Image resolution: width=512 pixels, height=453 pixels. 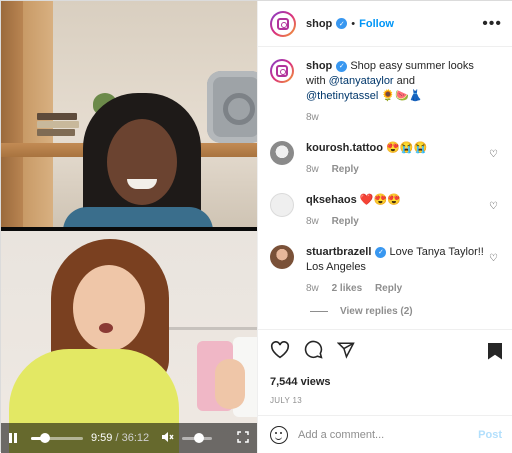 I want to click on follow-button: Follow, so click(x=376, y=24).